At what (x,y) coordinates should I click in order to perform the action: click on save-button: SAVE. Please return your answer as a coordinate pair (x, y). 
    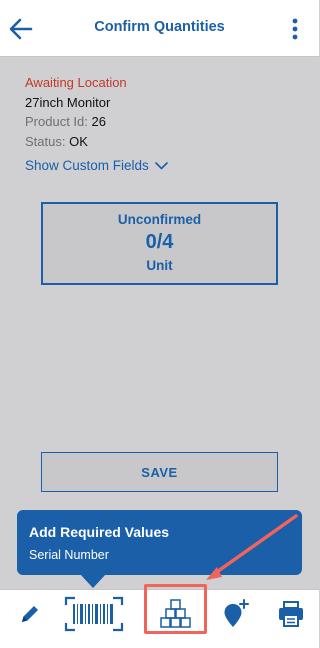
    Looking at the image, I should click on (159, 472).